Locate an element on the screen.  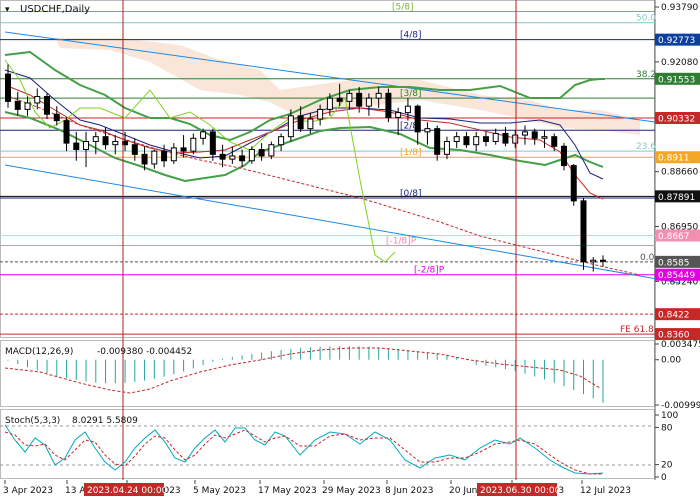
stoch-signal-line is located at coordinates (303, 452).